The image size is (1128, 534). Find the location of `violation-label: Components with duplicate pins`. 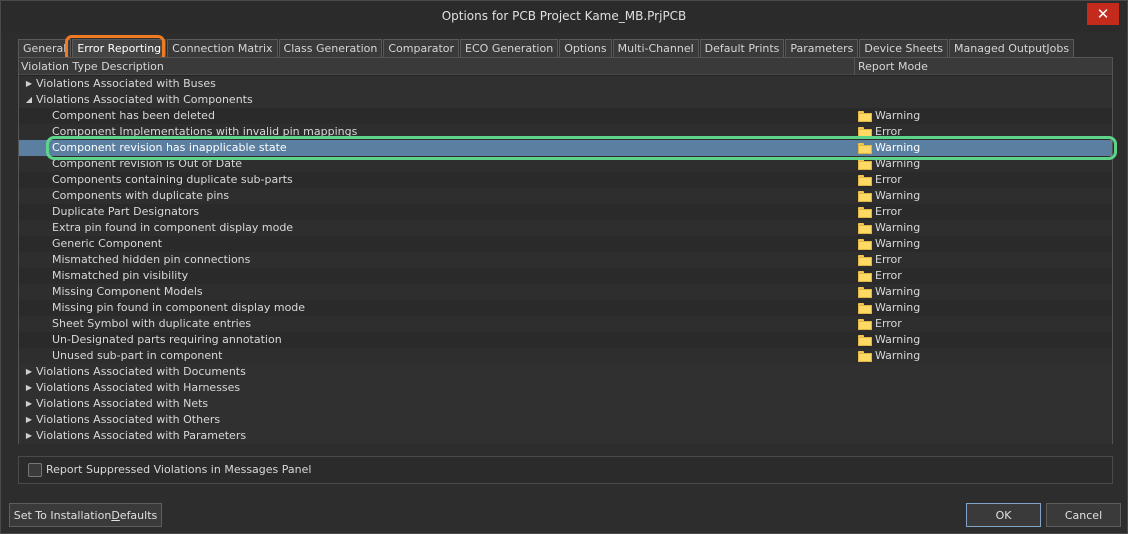

violation-label: Components with duplicate pins is located at coordinates (141, 195).